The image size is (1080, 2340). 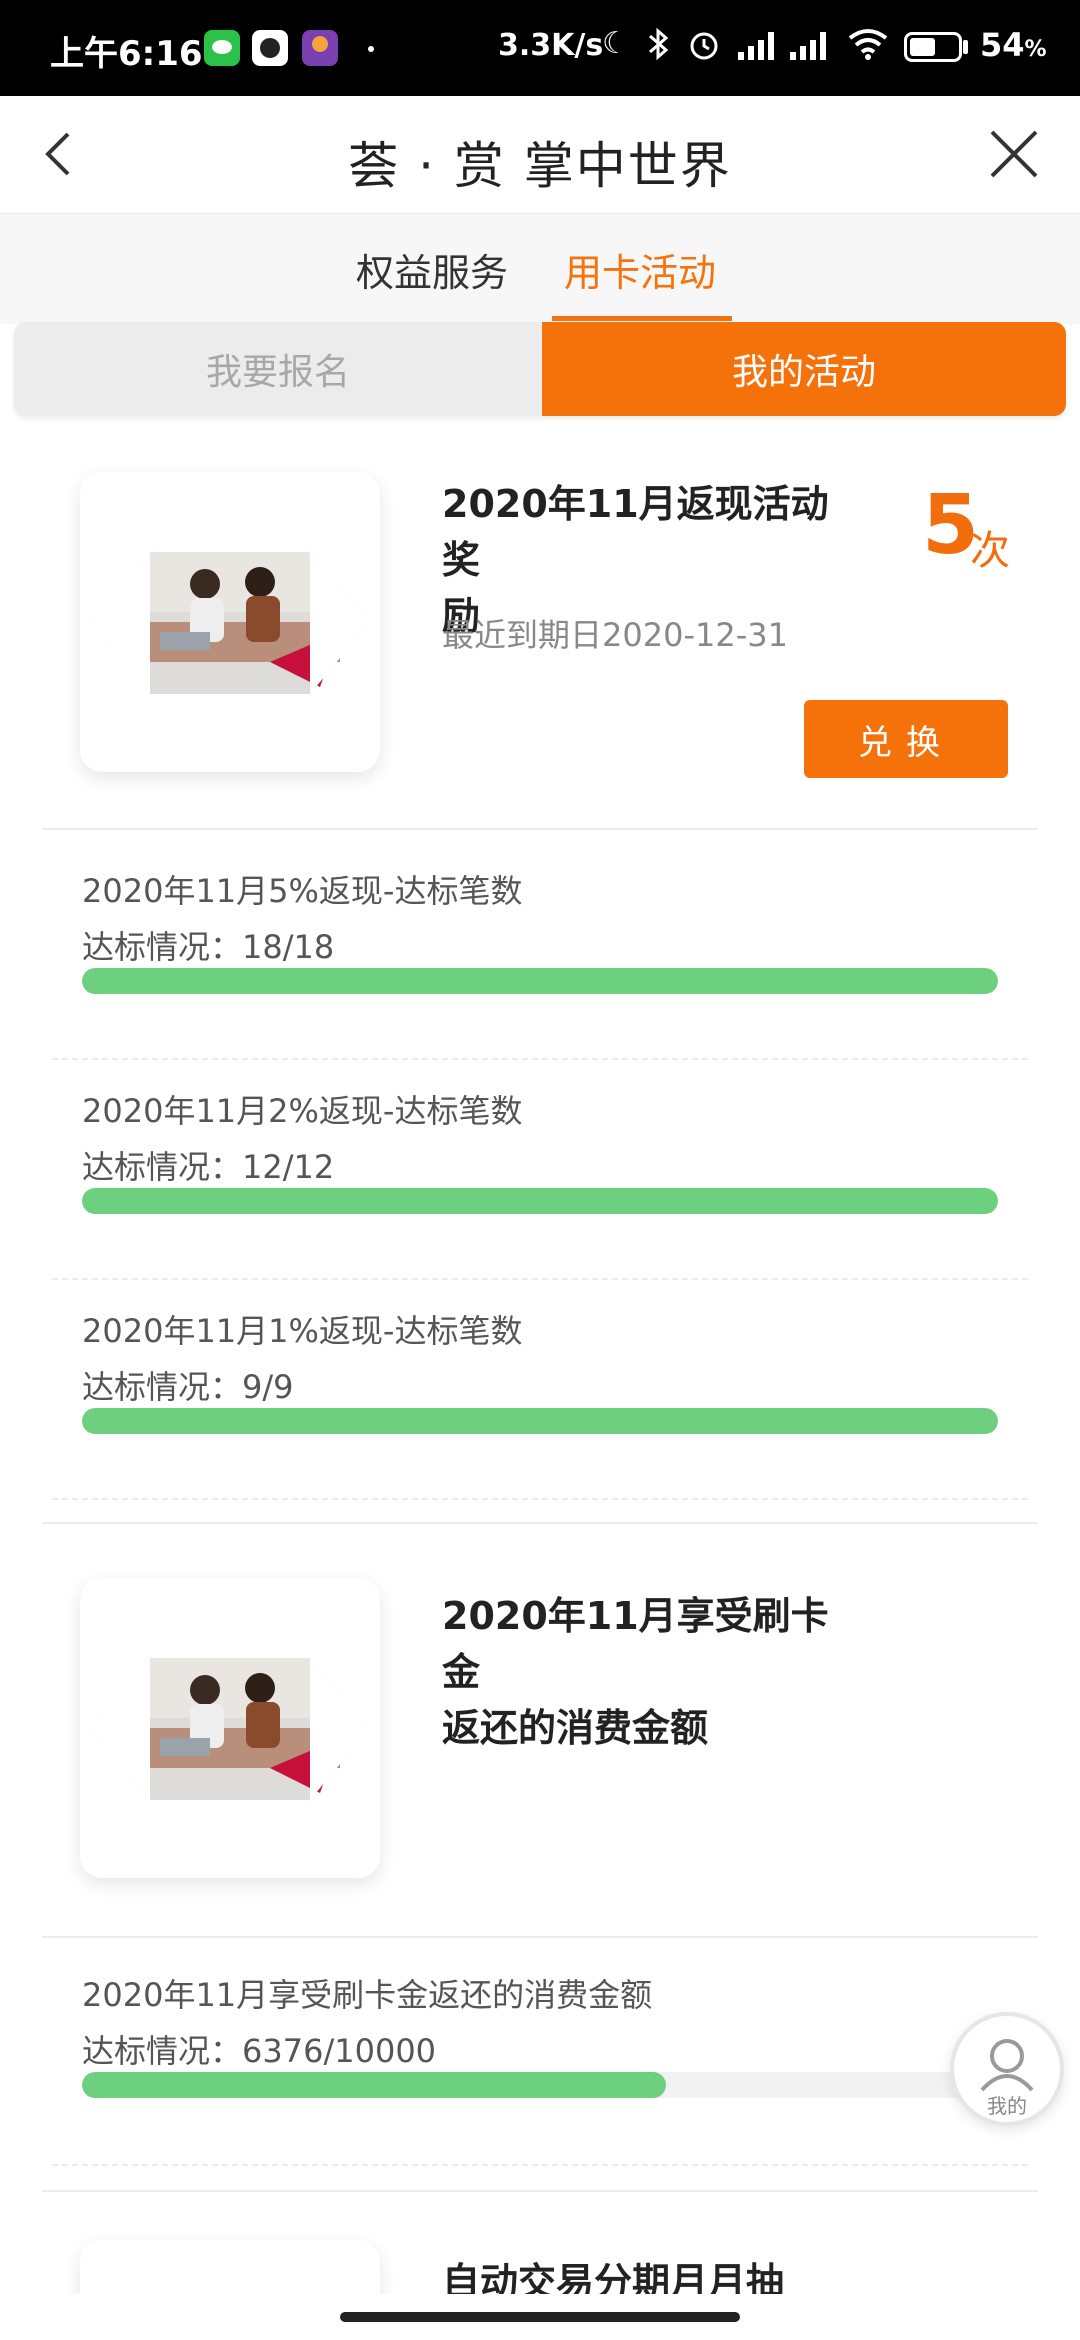 What do you see at coordinates (1007, 2069) in the screenshot?
I see `my-floating-button: 我的` at bounding box center [1007, 2069].